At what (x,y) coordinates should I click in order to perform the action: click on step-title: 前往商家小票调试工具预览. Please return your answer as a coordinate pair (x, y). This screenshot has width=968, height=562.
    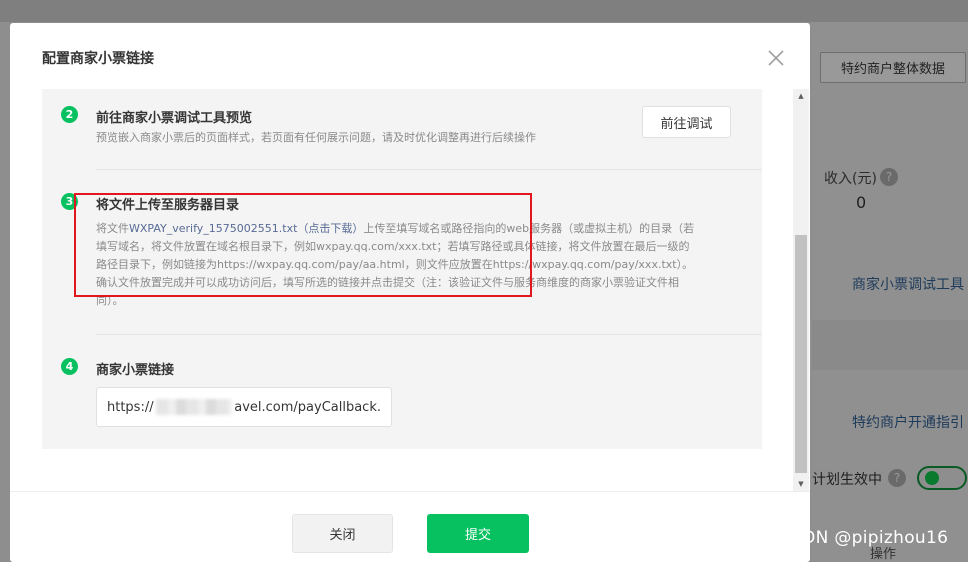
    Looking at the image, I should click on (174, 118).